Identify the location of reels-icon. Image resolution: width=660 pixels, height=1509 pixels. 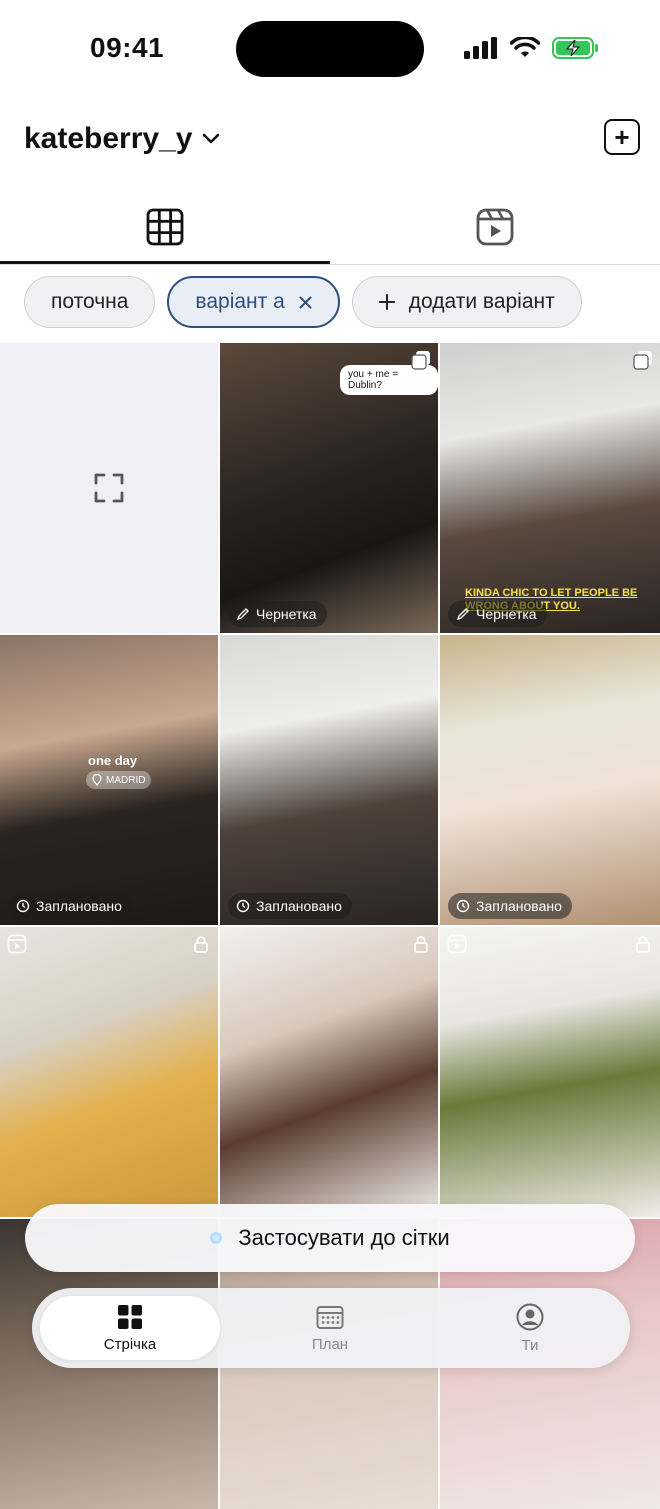
(495, 227).